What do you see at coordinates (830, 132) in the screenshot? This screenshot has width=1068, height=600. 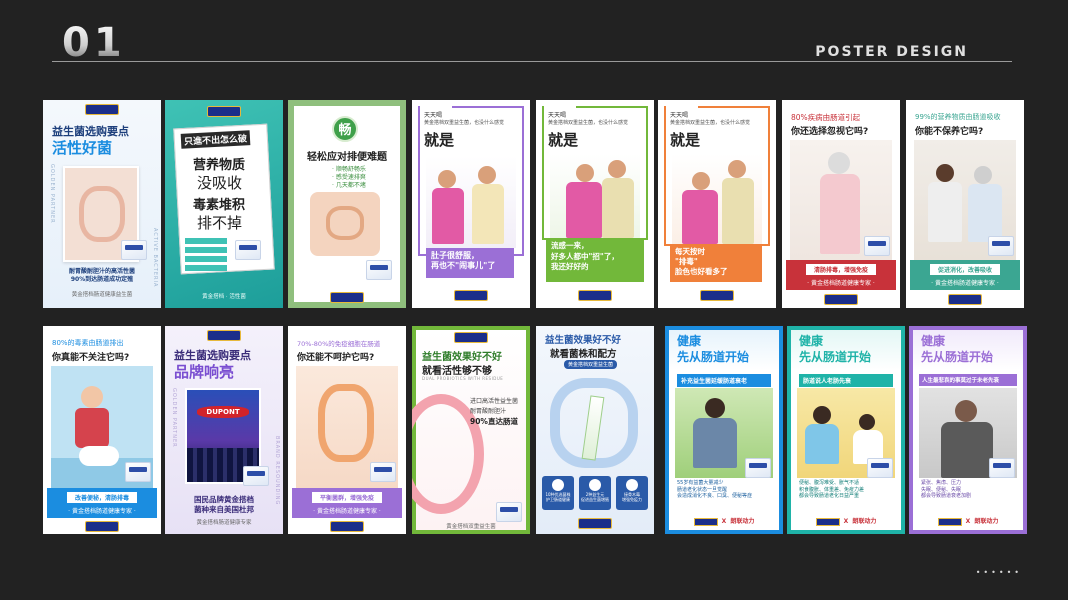 I see `line2: 你还选择忽视它吗?` at bounding box center [830, 132].